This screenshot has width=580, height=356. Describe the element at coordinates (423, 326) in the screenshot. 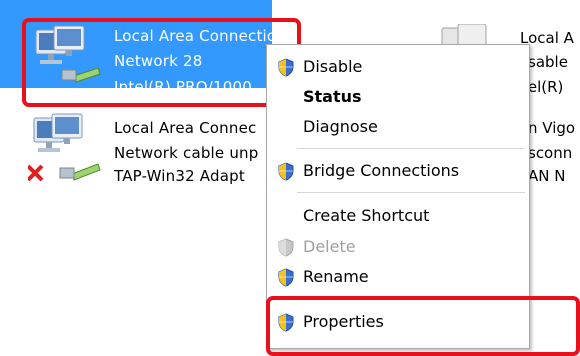

I see `highlight-box-properties` at that location.